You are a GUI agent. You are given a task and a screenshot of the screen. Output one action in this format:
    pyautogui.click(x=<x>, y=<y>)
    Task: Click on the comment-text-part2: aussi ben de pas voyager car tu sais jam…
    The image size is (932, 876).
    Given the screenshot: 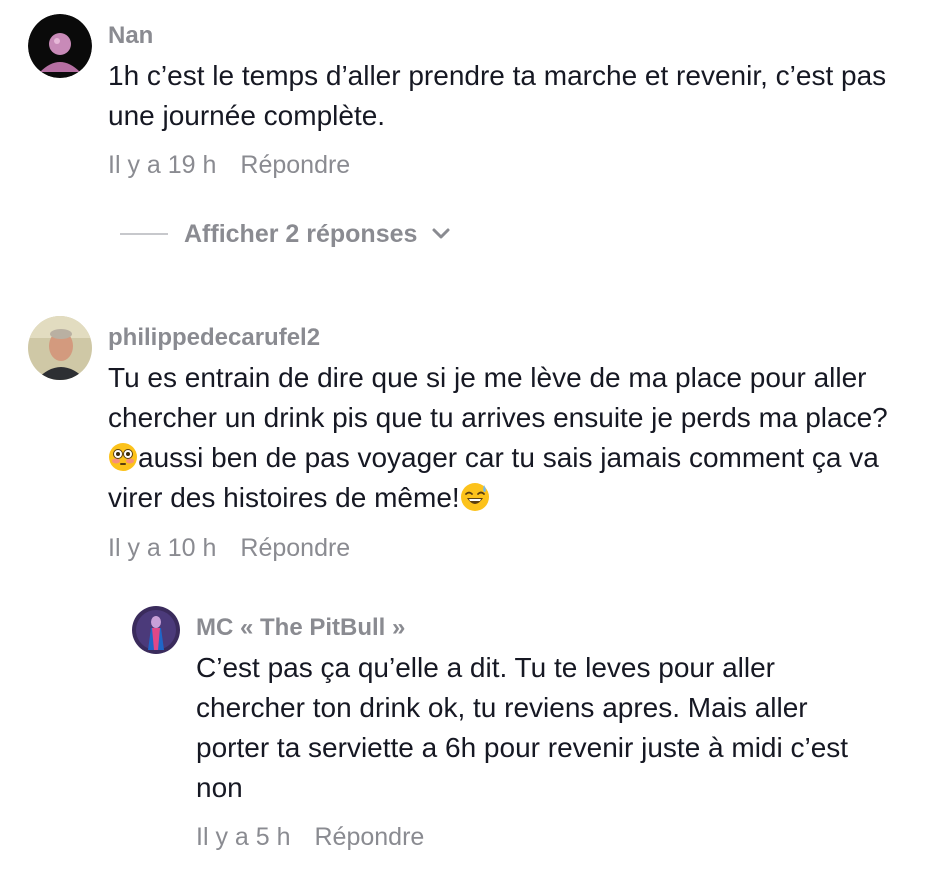 What is the action you would take?
    pyautogui.click(x=493, y=477)
    